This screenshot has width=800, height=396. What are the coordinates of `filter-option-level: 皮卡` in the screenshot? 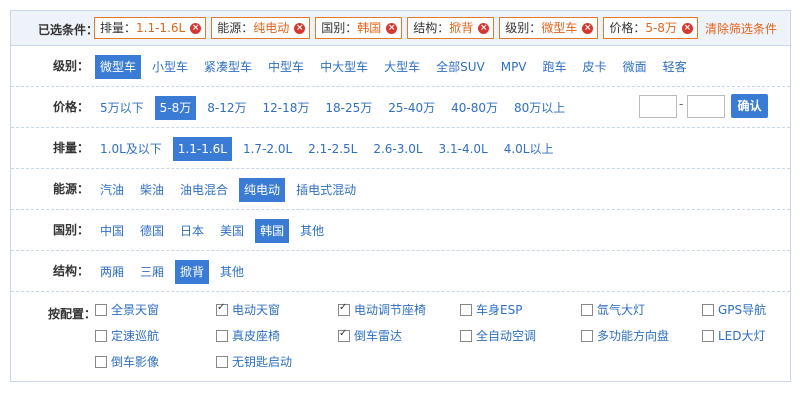 It's located at (595, 67).